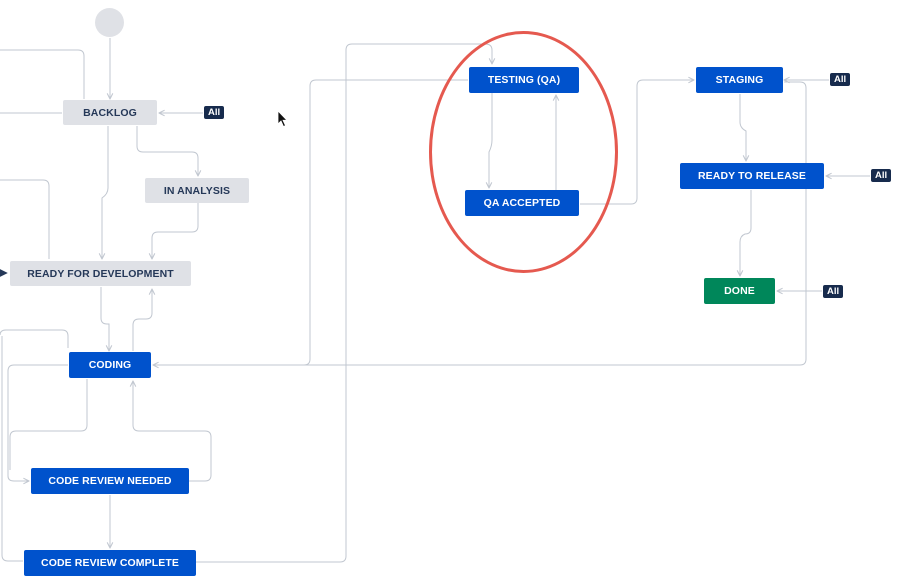 Image resolution: width=898 pixels, height=580 pixels. I want to click on transition-outer-left, so click(34, 338).